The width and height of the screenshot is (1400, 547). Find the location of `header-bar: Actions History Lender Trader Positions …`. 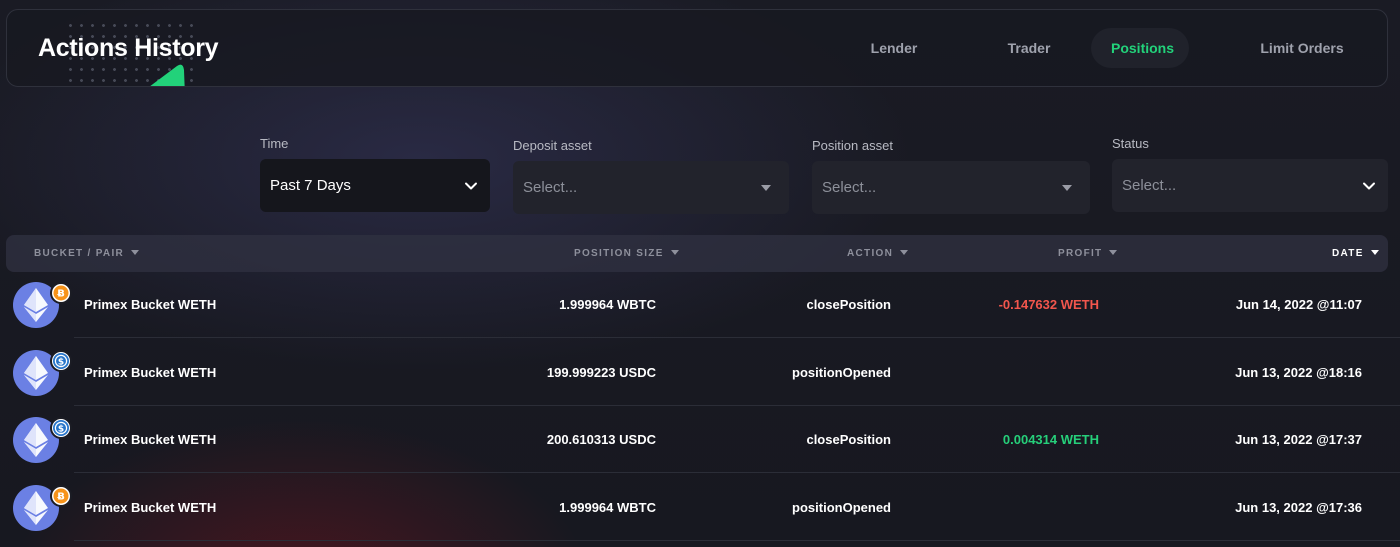

header-bar: Actions History Lender Trader Positions … is located at coordinates (697, 48).